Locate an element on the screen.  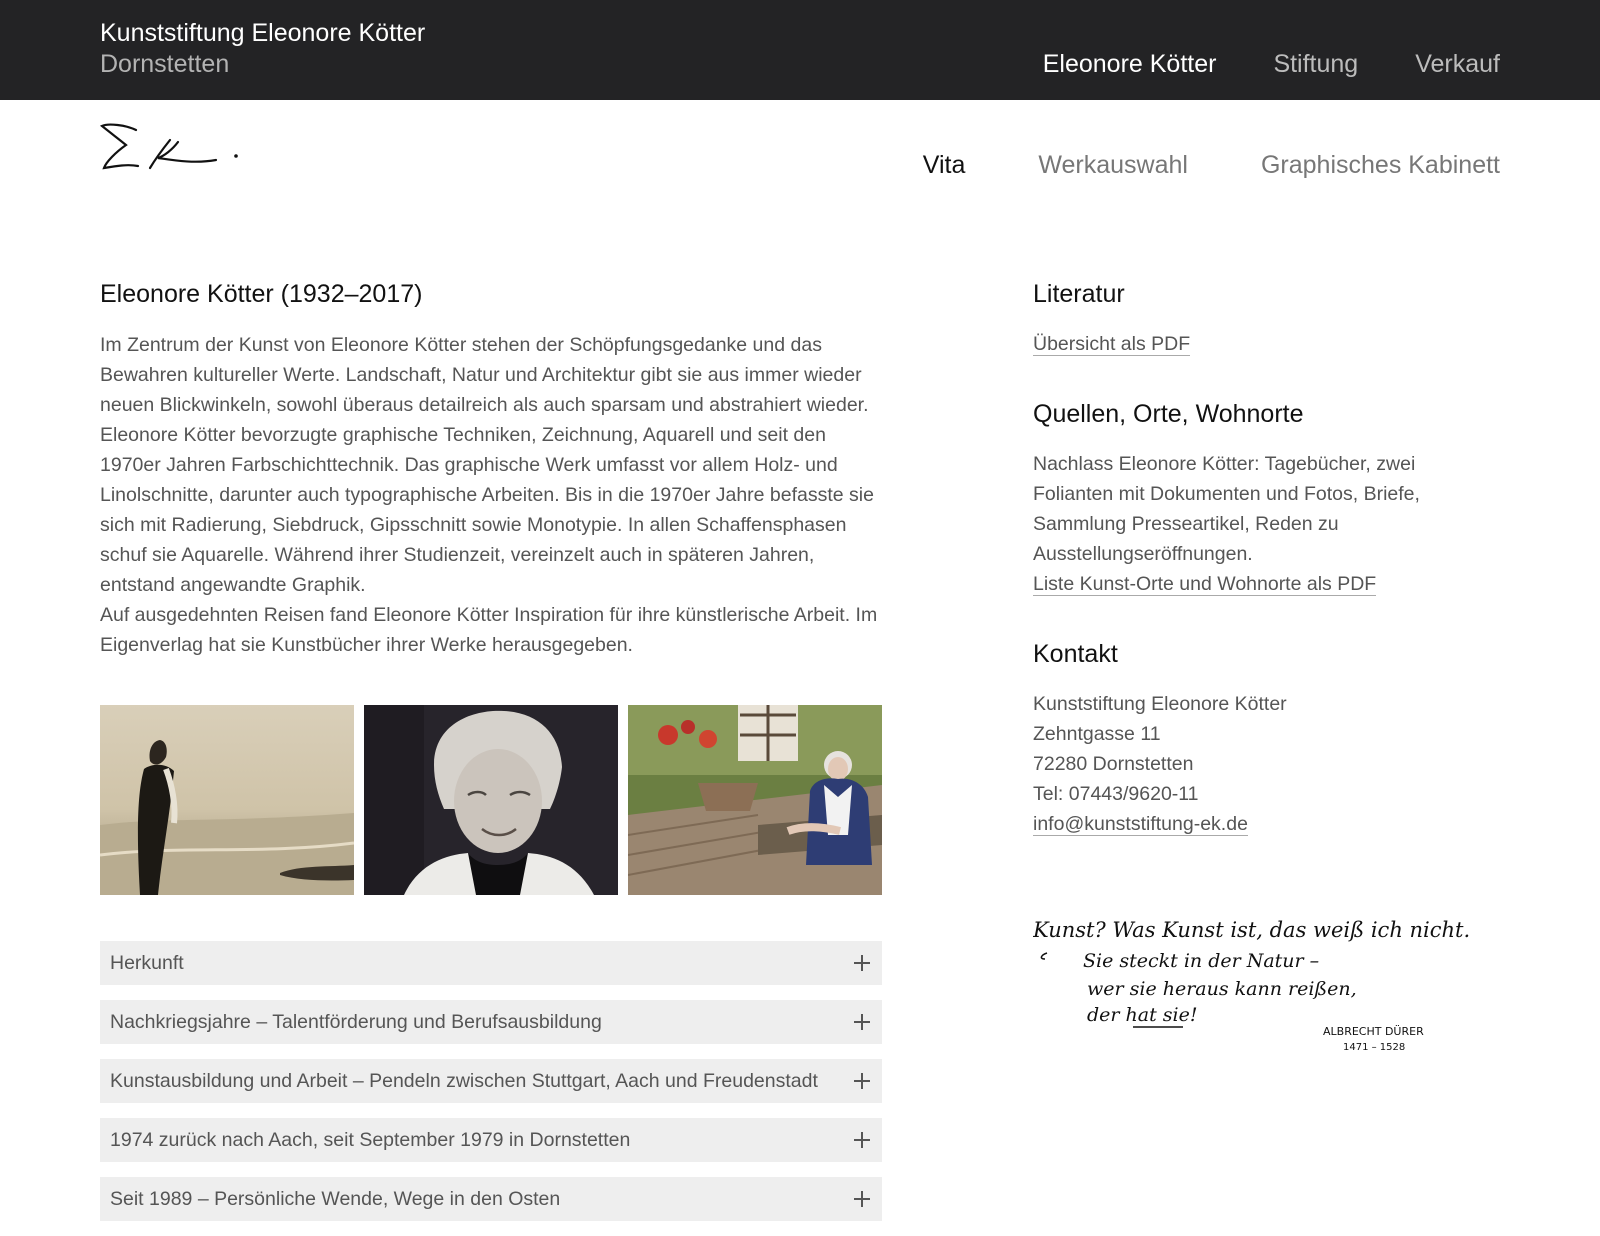
kontakt-name: Kunststiftung Eleonore Kötter is located at coordinates (1160, 704).